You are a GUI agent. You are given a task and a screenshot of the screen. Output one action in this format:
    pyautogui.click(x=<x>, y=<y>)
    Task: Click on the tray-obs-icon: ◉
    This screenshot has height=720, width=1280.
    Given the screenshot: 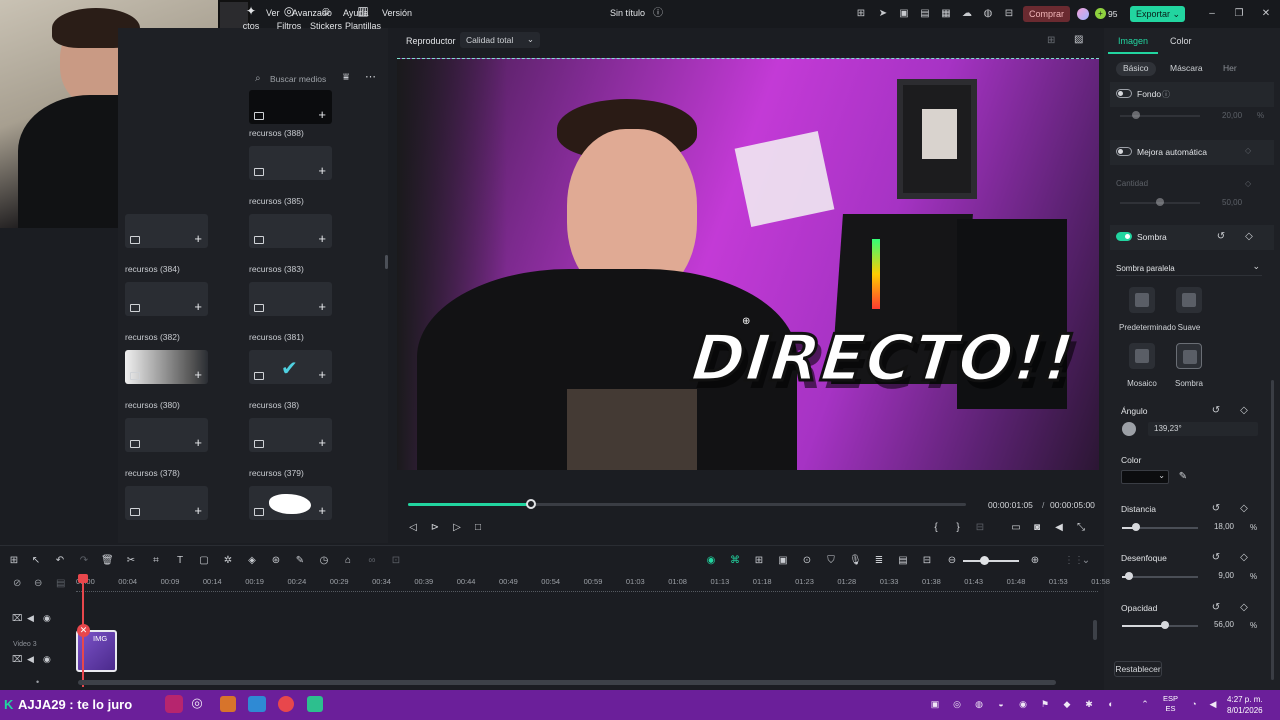 What is the action you would take?
    pyautogui.click(x=1023, y=704)
    